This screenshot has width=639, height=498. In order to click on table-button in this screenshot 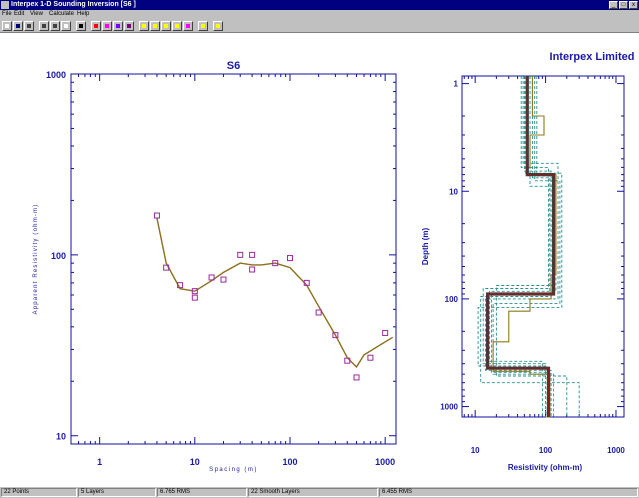, I will do `click(55, 26)`.